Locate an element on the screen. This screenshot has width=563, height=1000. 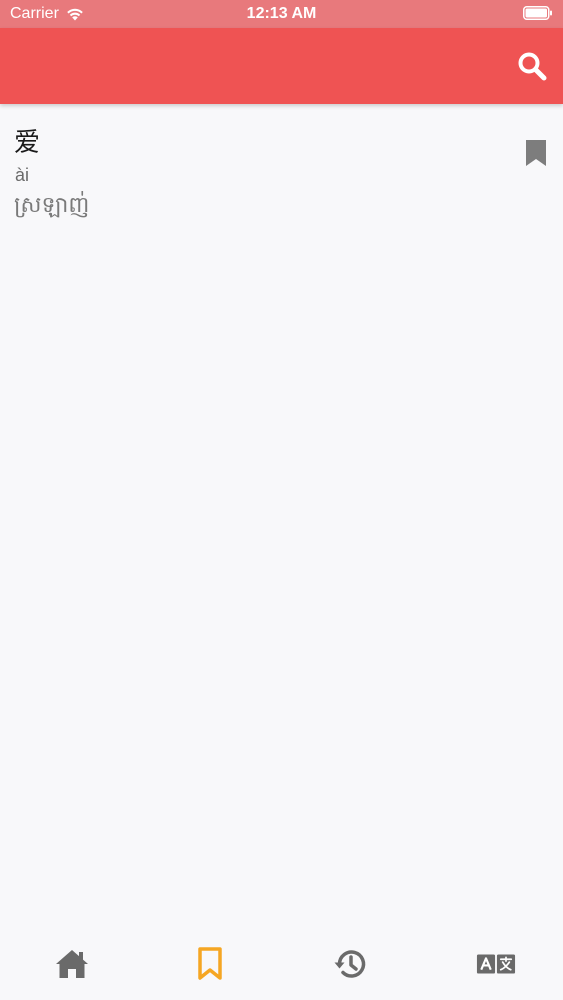
history-icon is located at coordinates (350, 964).